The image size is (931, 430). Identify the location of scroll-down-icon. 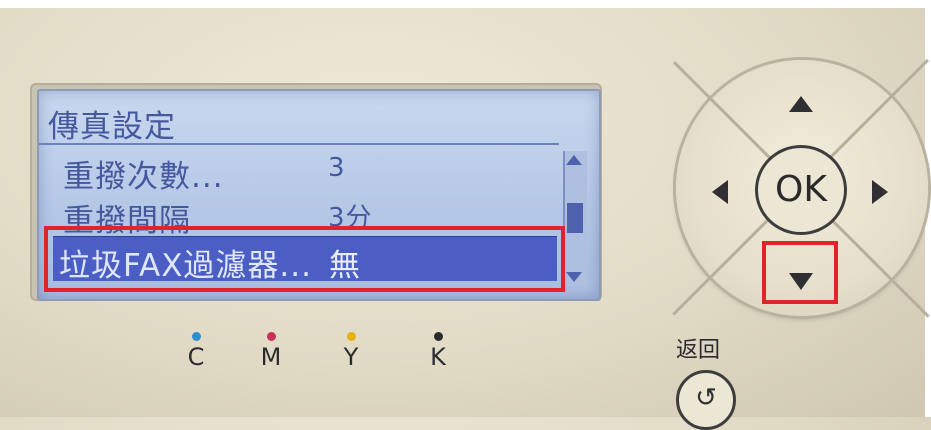
(574, 277).